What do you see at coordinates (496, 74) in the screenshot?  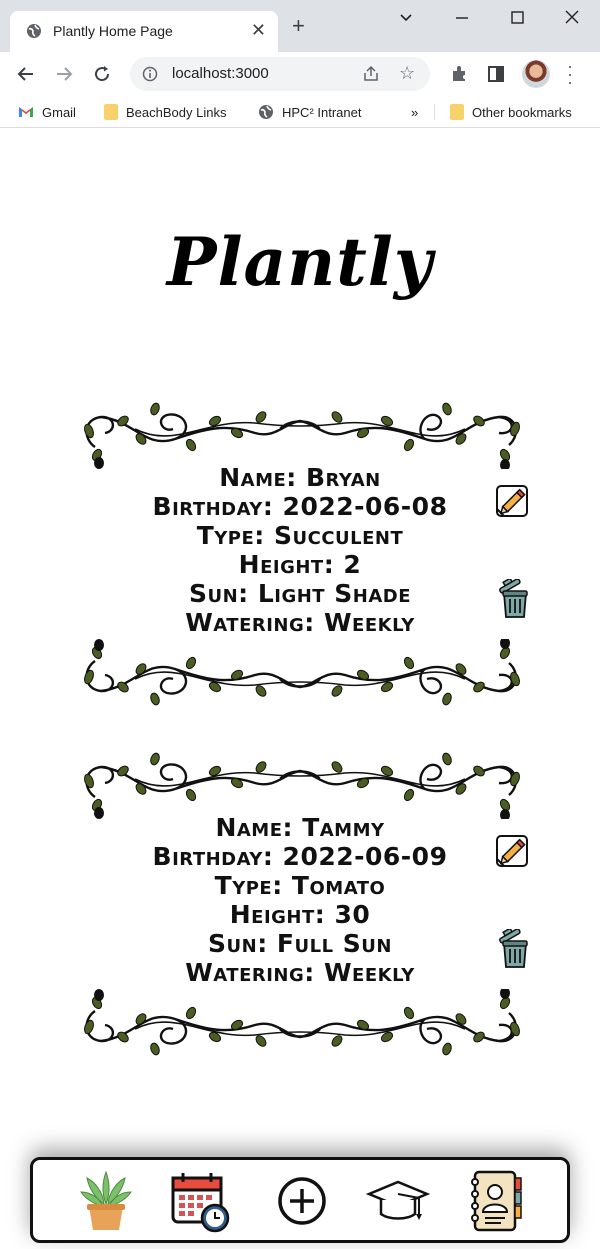 I see `side-panel-icon` at bounding box center [496, 74].